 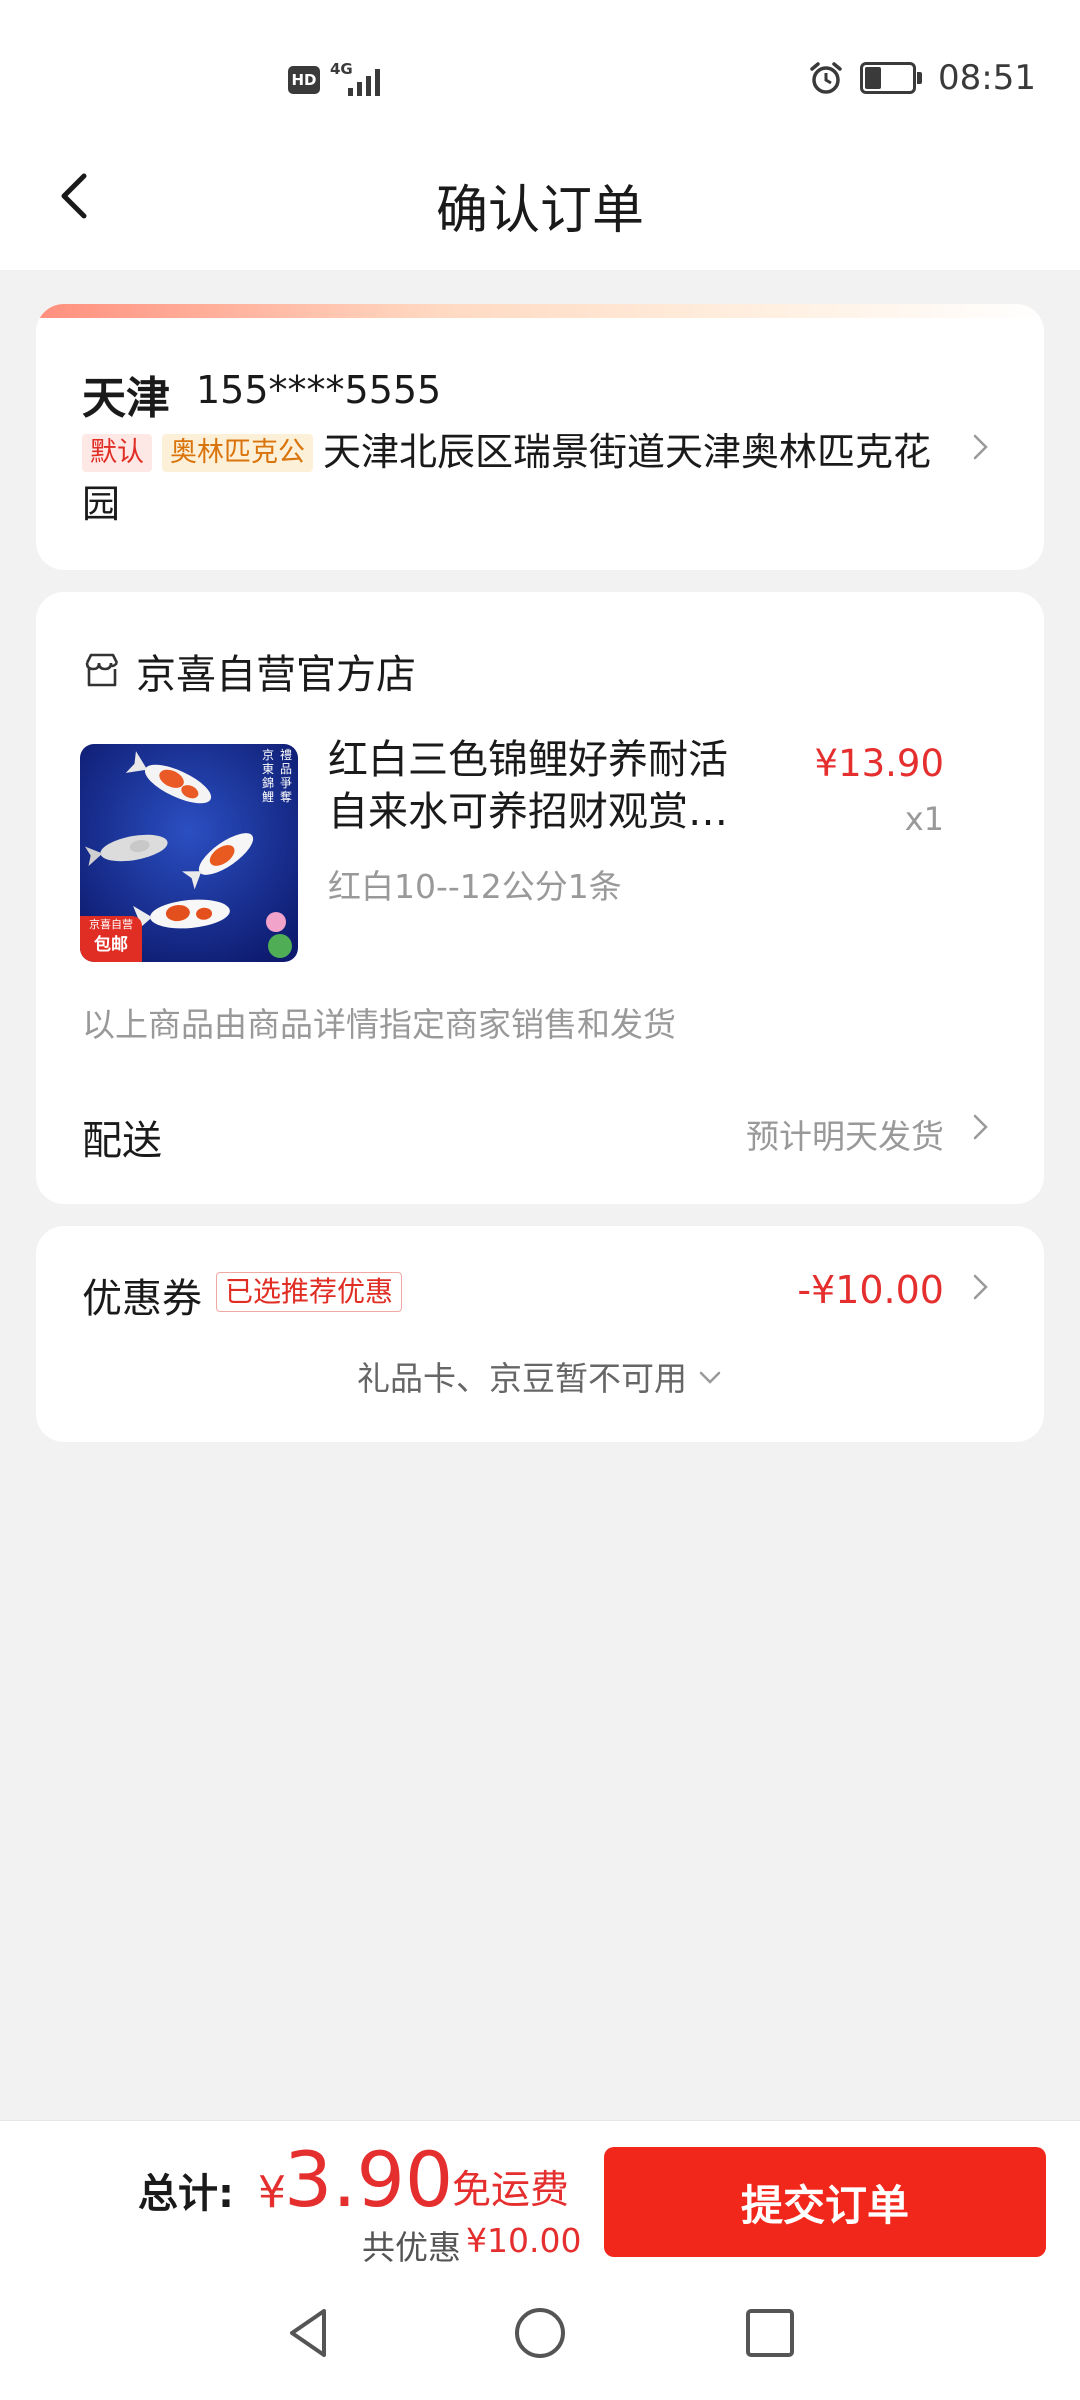 I want to click on chevron-down-icon, so click(x=710, y=1377).